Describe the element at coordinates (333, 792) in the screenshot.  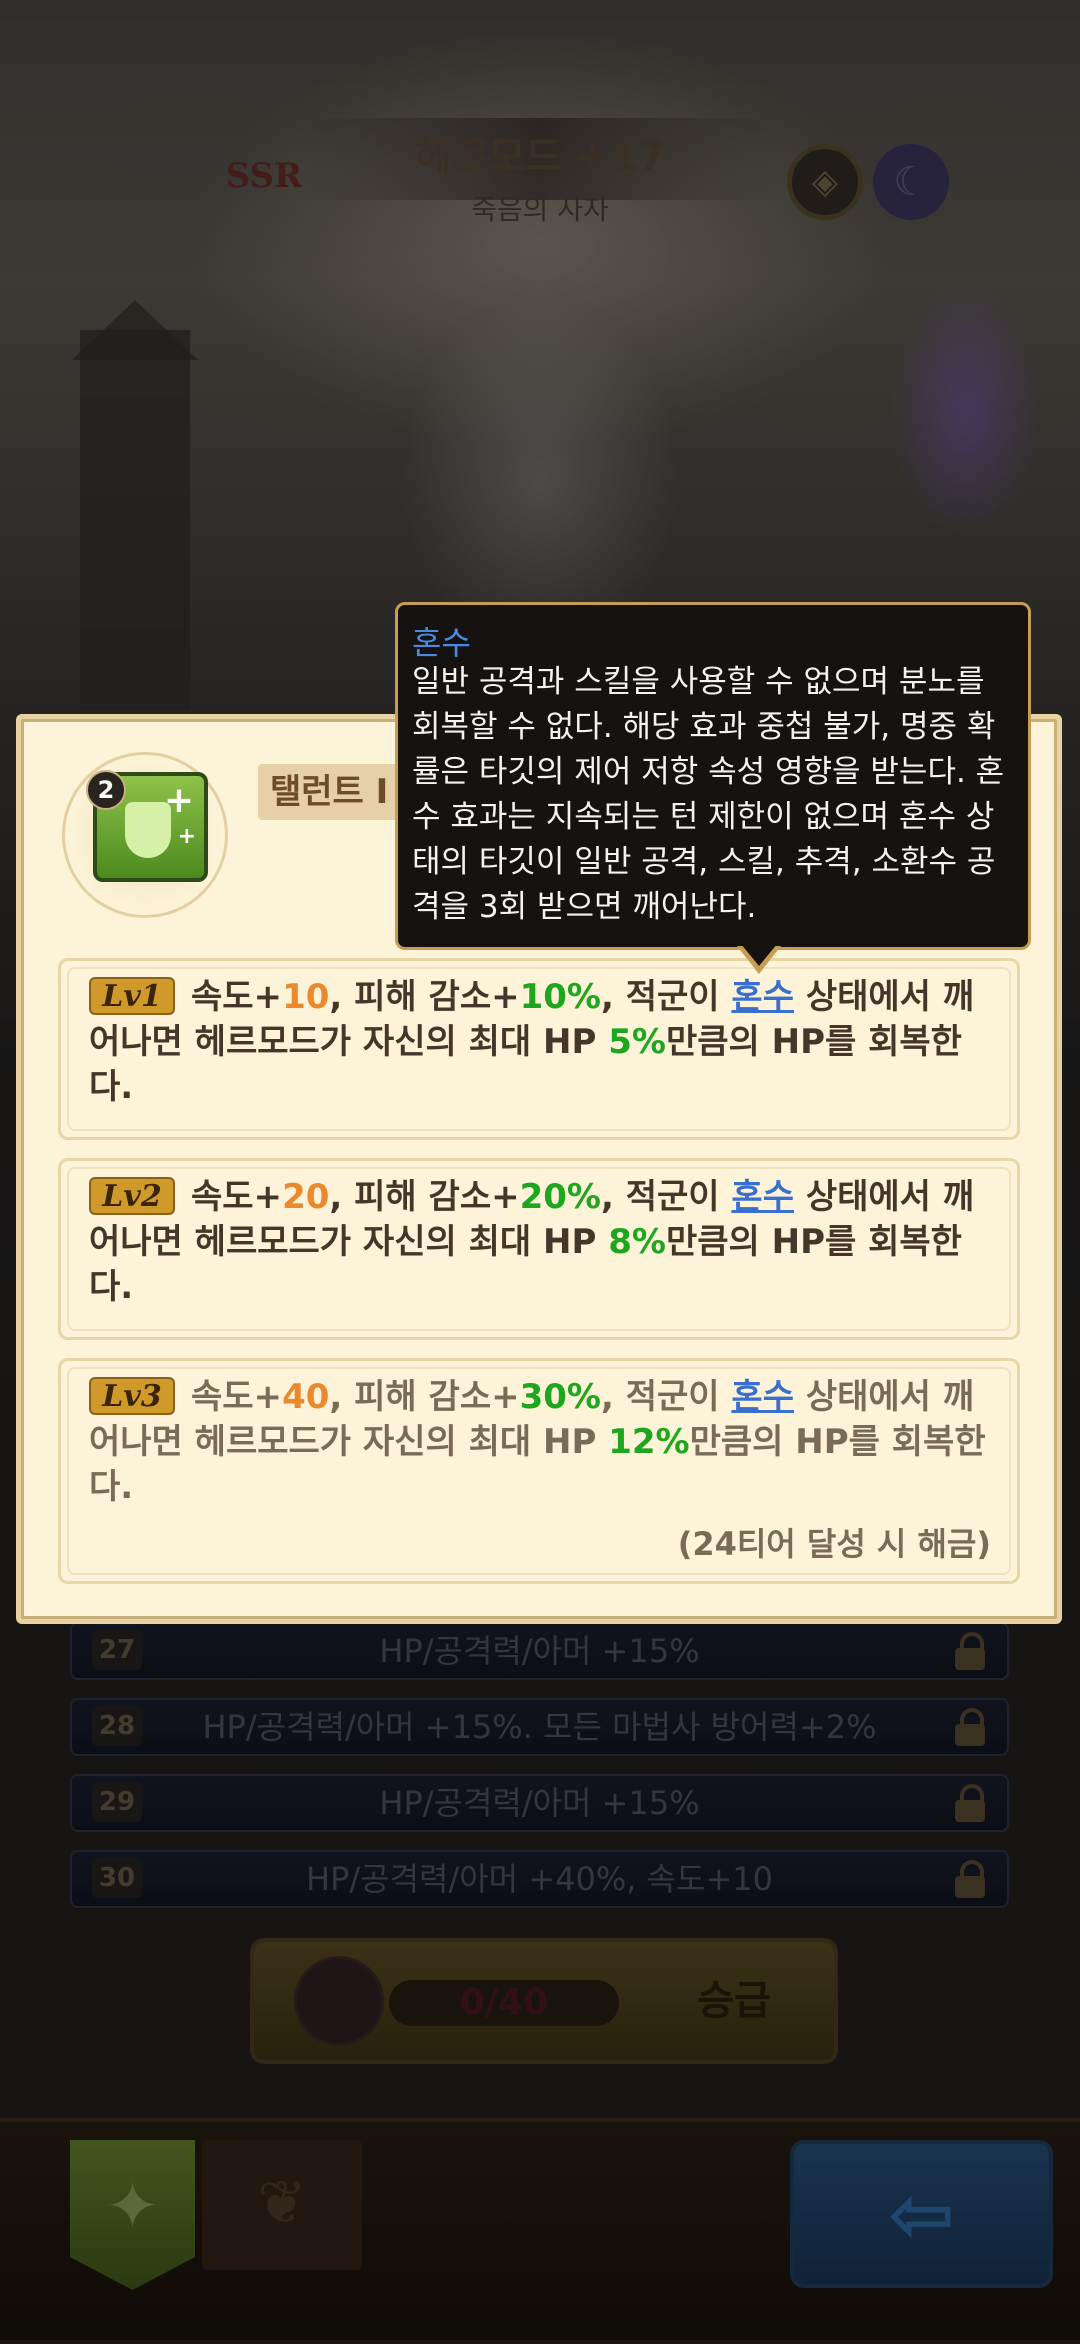
I see `talent-name: 탤런트 I` at that location.